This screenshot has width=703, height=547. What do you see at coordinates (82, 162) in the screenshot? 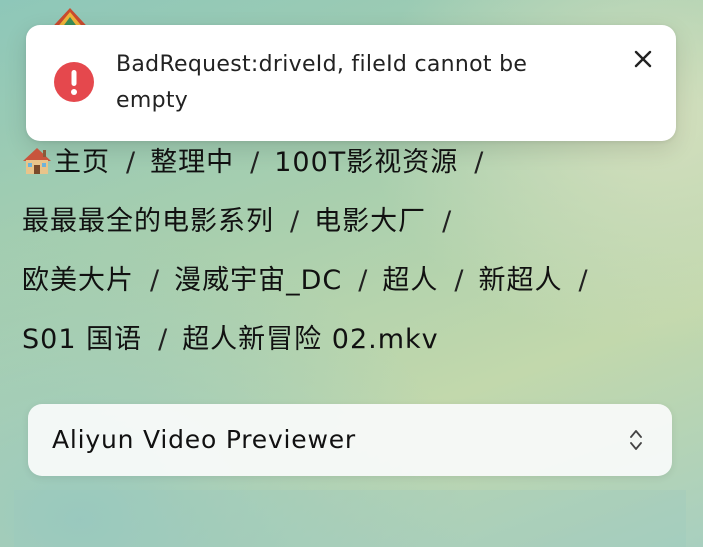
I see `breadcrumb-item-label: 主页` at bounding box center [82, 162].